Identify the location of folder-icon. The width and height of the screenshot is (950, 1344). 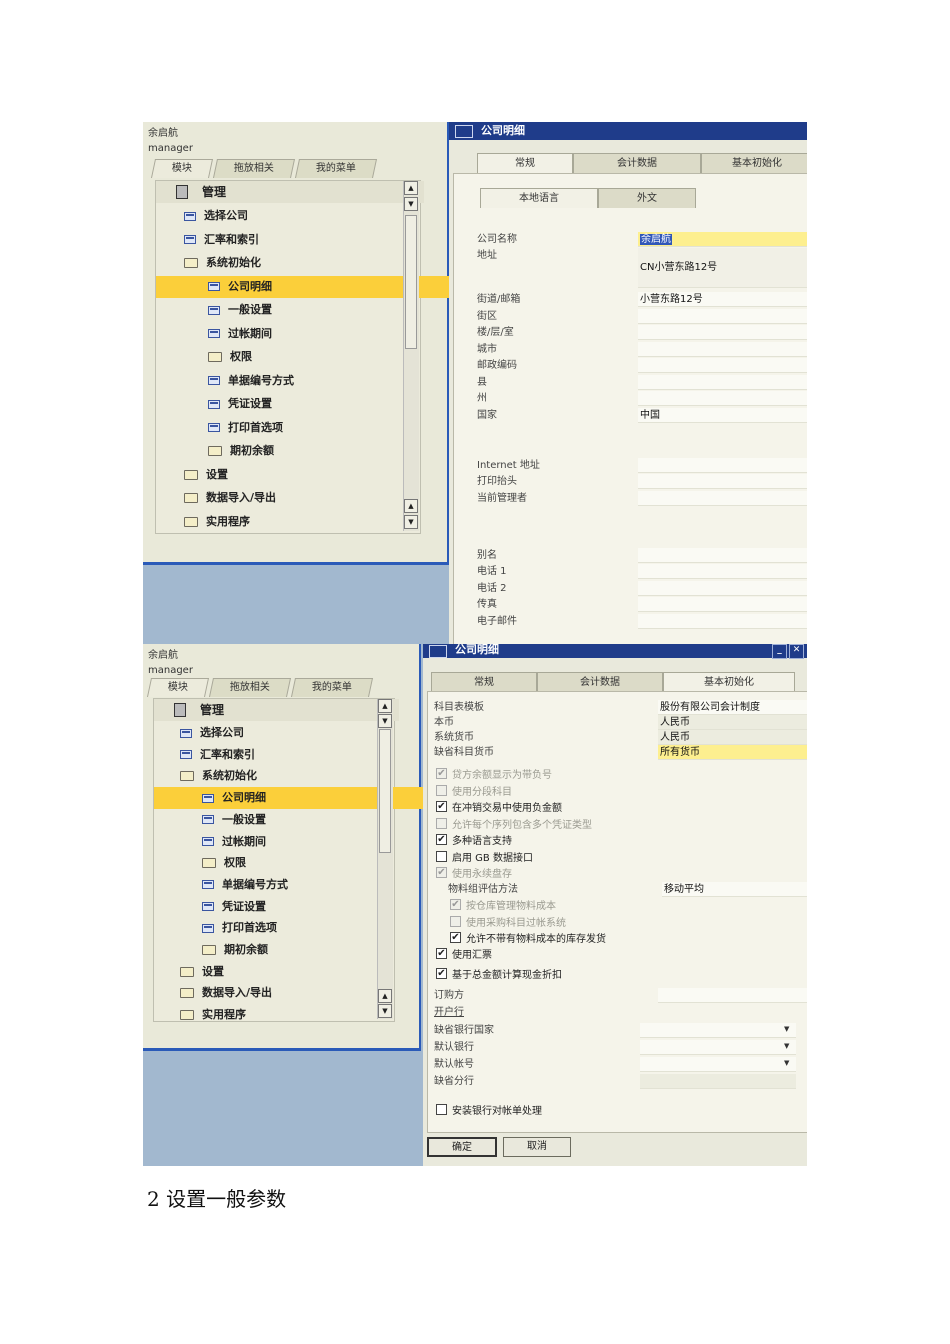
(209, 863).